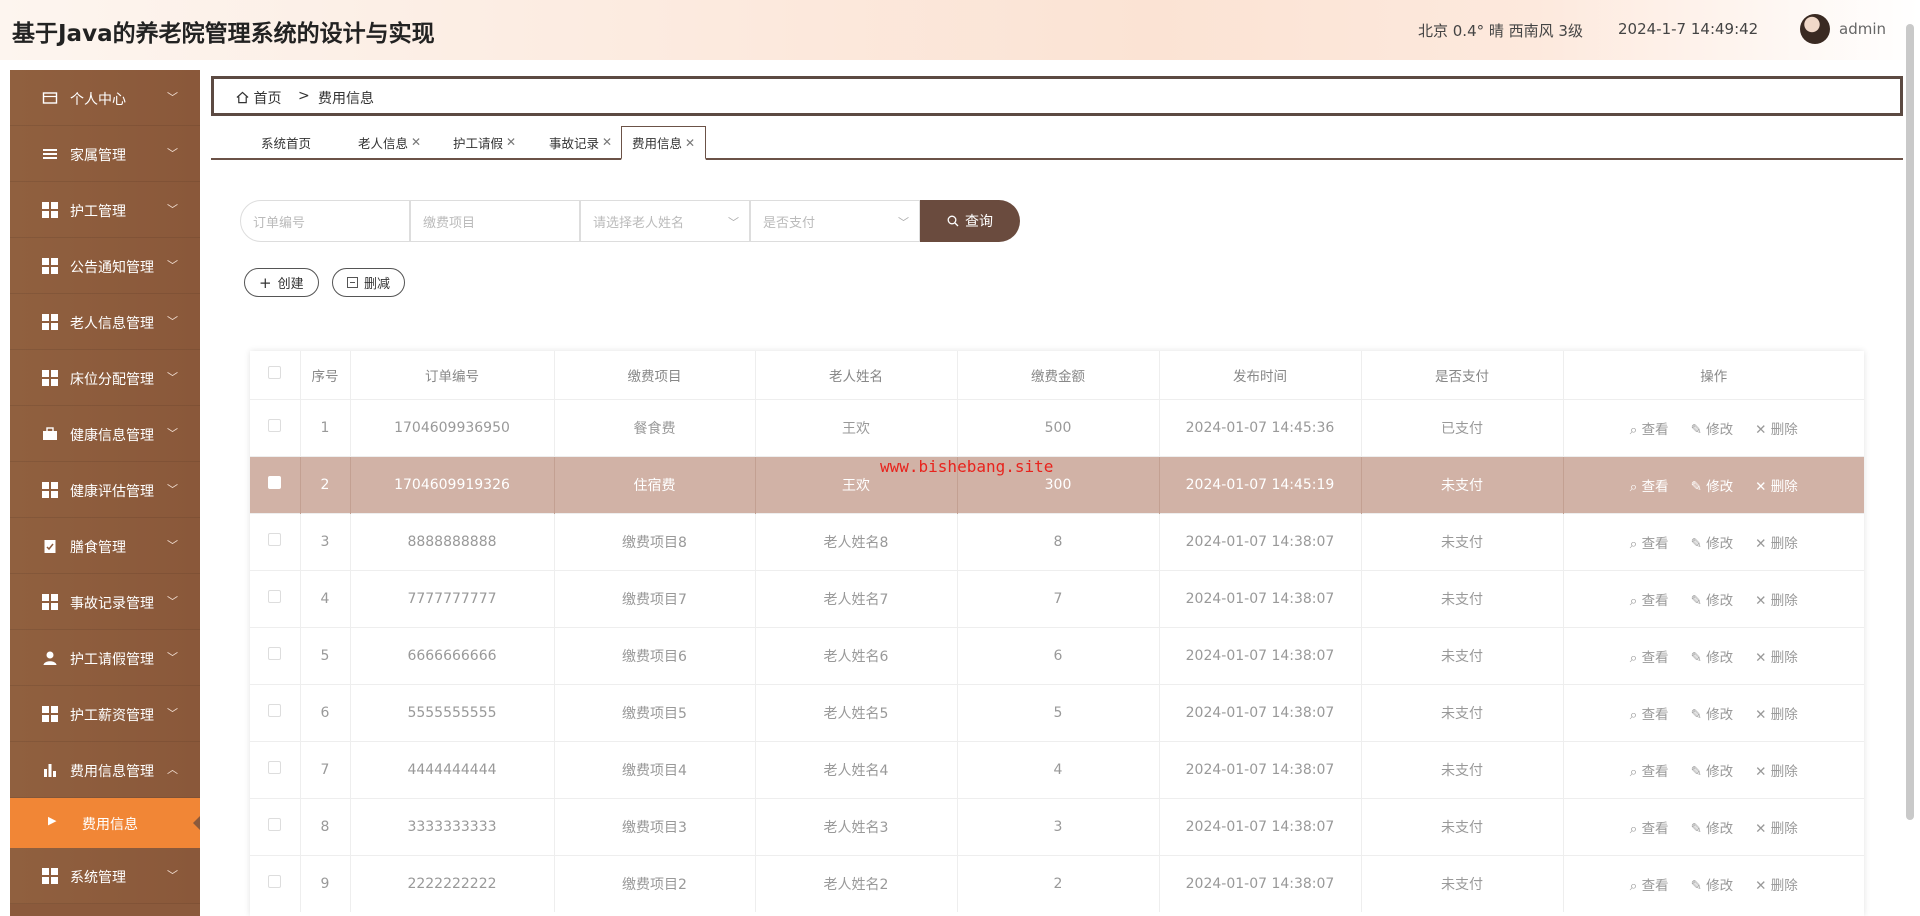 Image resolution: width=1920 pixels, height=916 pixels. I want to click on sidebar-item: 健康信息管理 ﹀, so click(105, 434).